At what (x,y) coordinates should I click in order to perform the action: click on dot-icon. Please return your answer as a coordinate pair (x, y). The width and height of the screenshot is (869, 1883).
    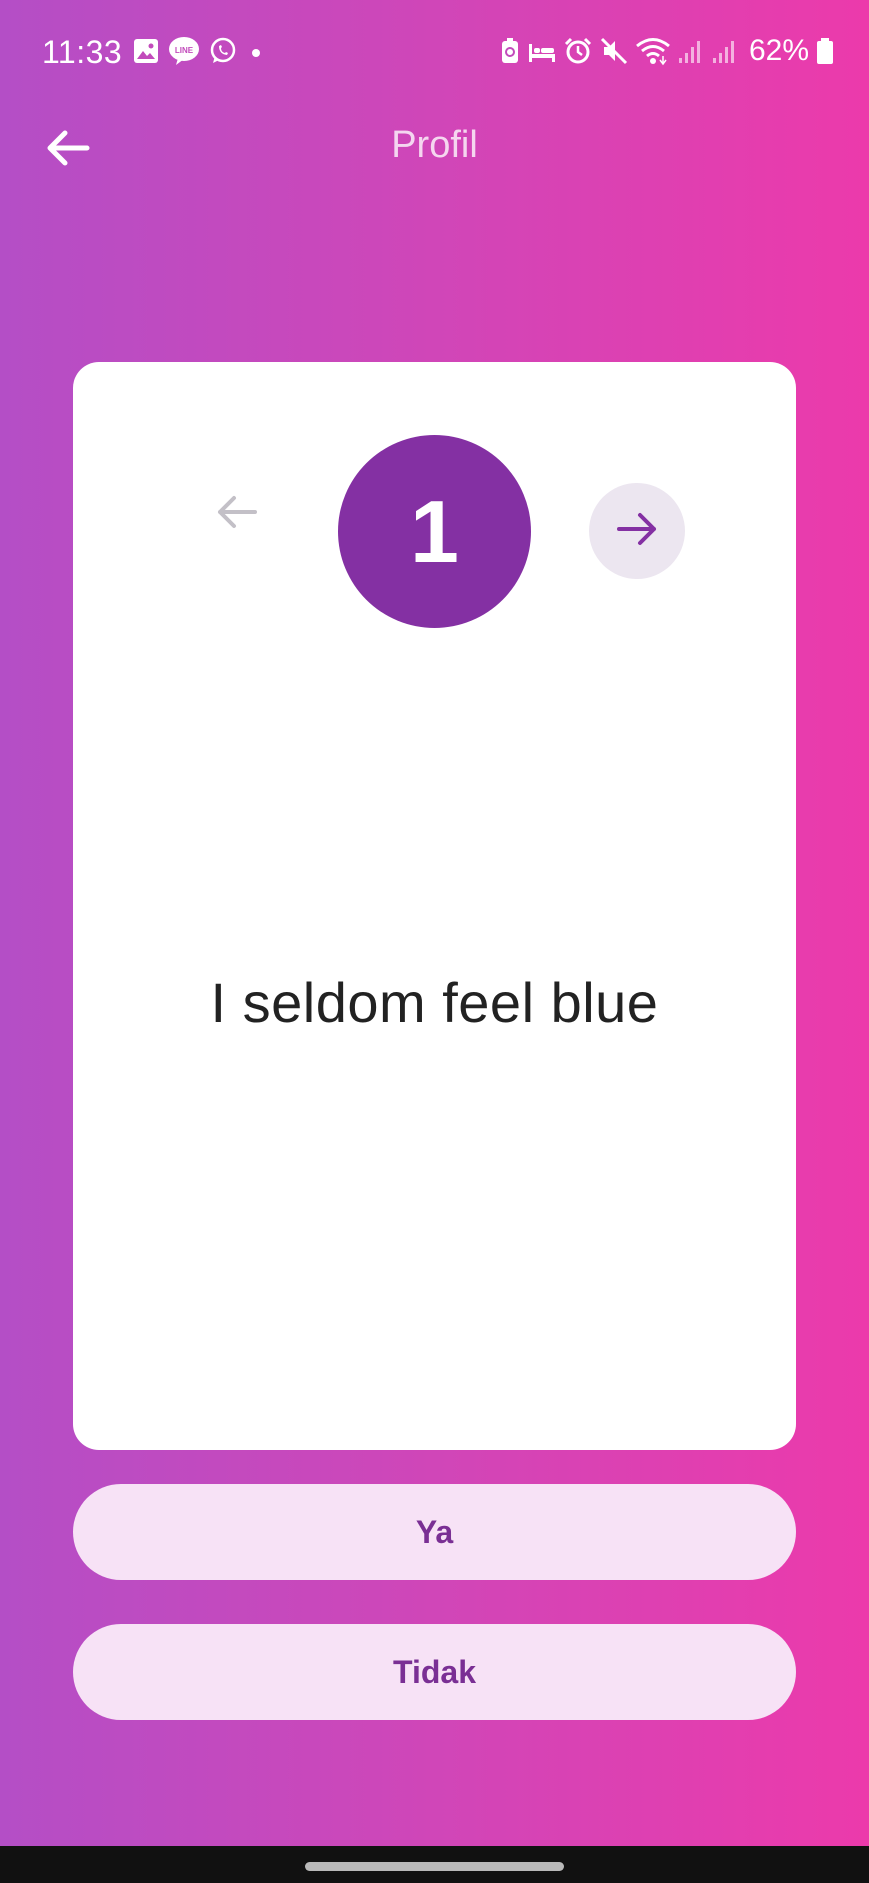
    Looking at the image, I should click on (256, 51).